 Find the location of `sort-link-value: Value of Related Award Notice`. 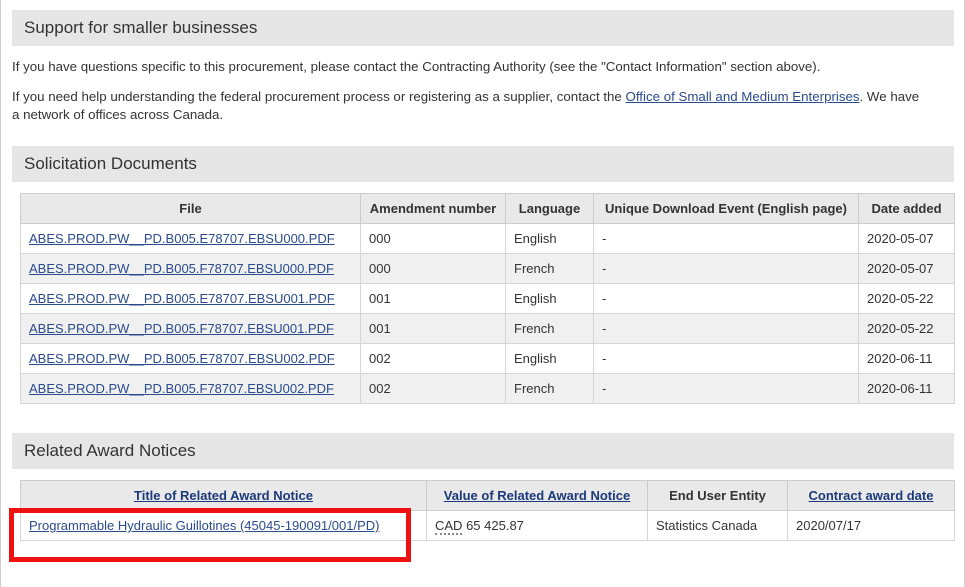

sort-link-value: Value of Related Award Notice is located at coordinates (537, 495).